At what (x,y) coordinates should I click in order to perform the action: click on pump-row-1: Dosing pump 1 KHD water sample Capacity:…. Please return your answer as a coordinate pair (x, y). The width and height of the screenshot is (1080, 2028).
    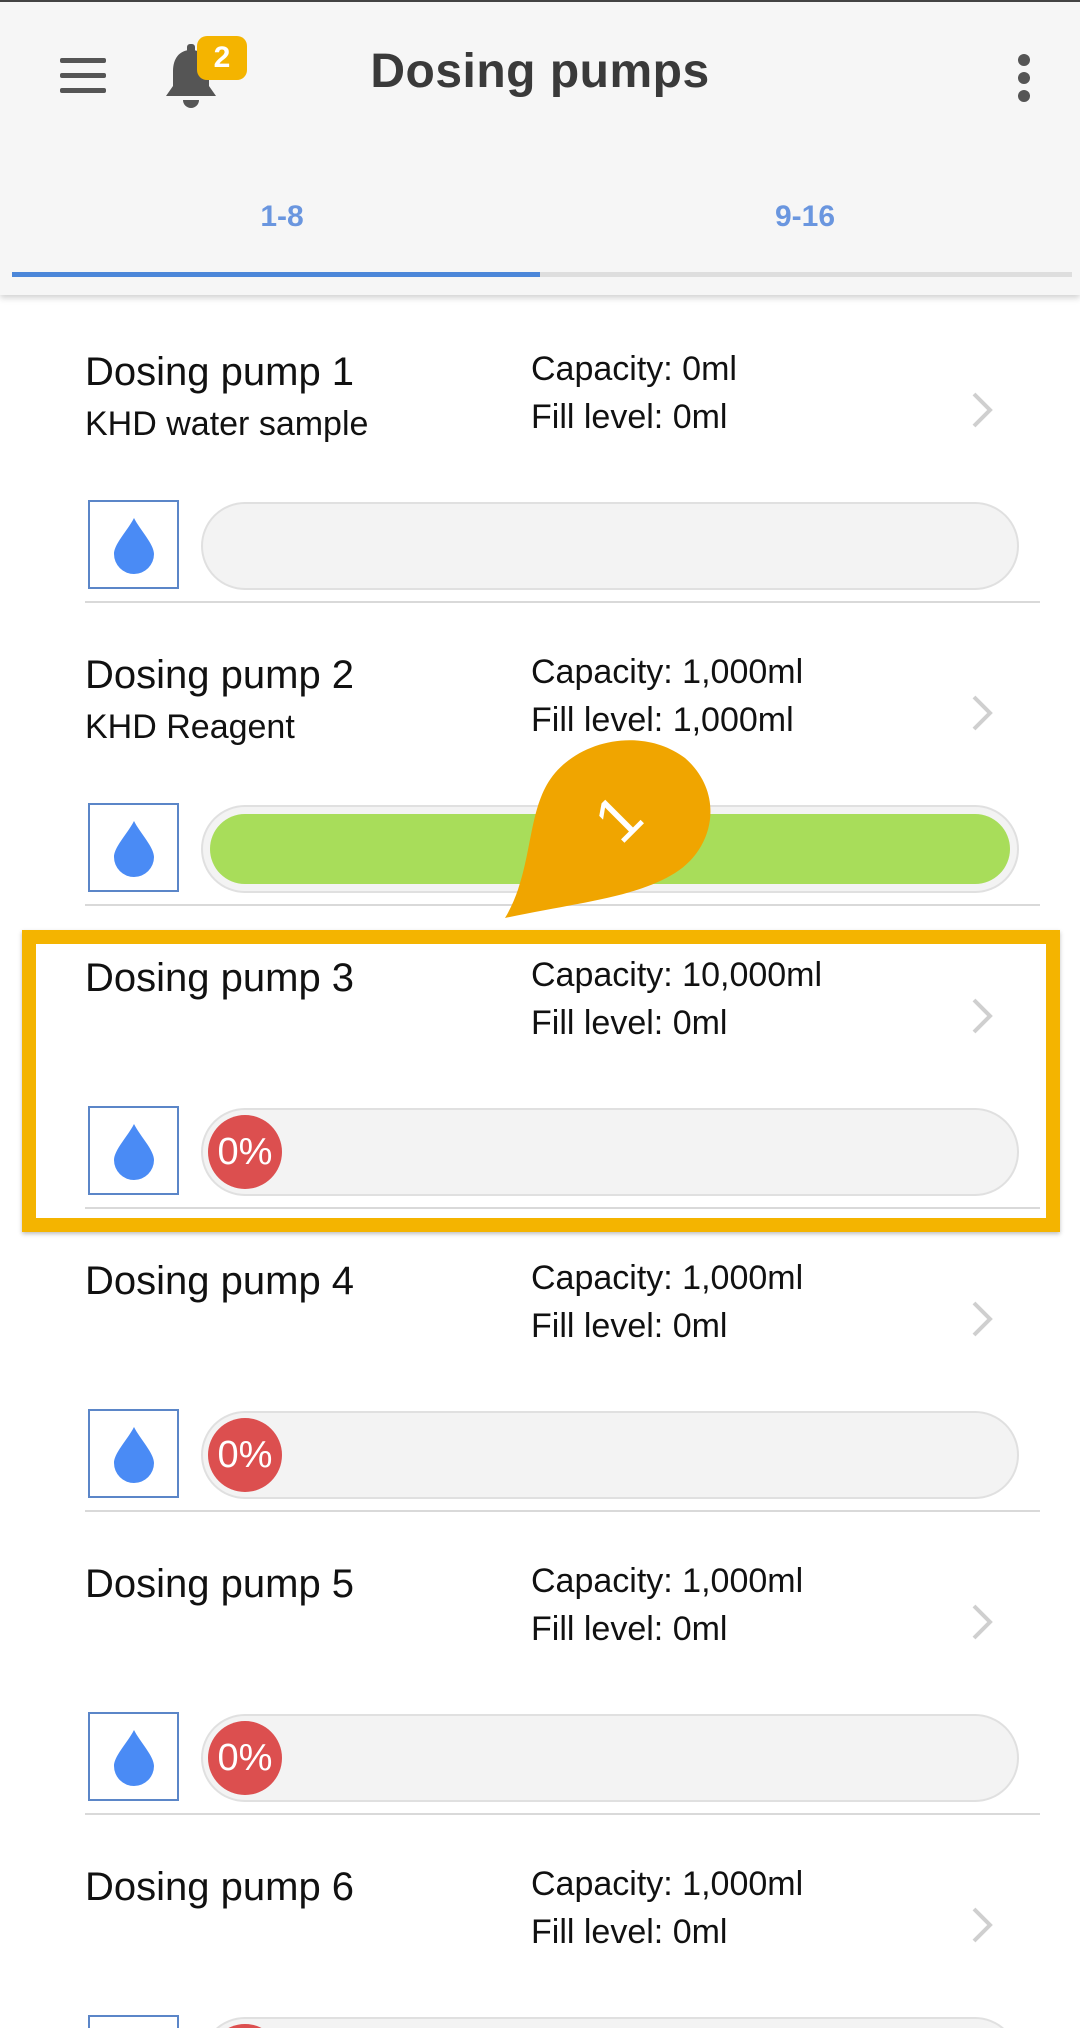
    Looking at the image, I should click on (540, 451).